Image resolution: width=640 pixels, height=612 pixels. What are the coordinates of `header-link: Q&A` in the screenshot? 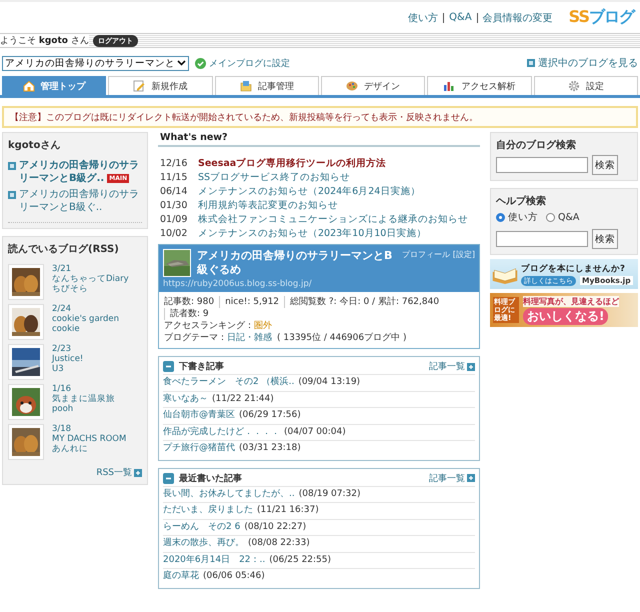 It's located at (460, 17).